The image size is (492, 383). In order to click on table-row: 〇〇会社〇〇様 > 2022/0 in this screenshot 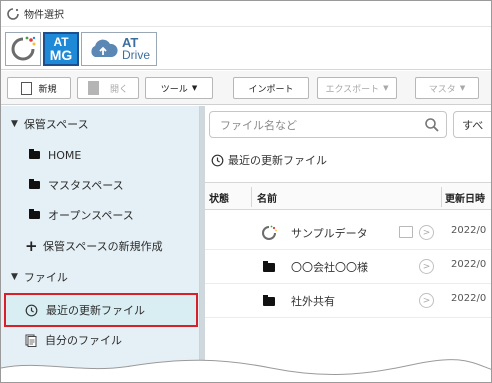, I will do `click(348, 267)`.